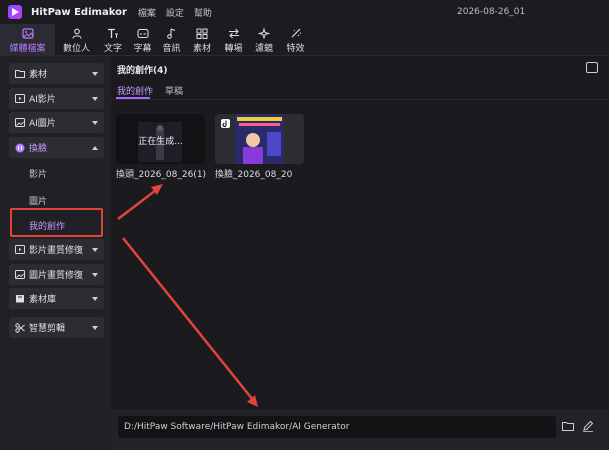 Image resolution: width=609 pixels, height=450 pixels. What do you see at coordinates (112, 49) in the screenshot?
I see `tab-text-label: 文字` at bounding box center [112, 49].